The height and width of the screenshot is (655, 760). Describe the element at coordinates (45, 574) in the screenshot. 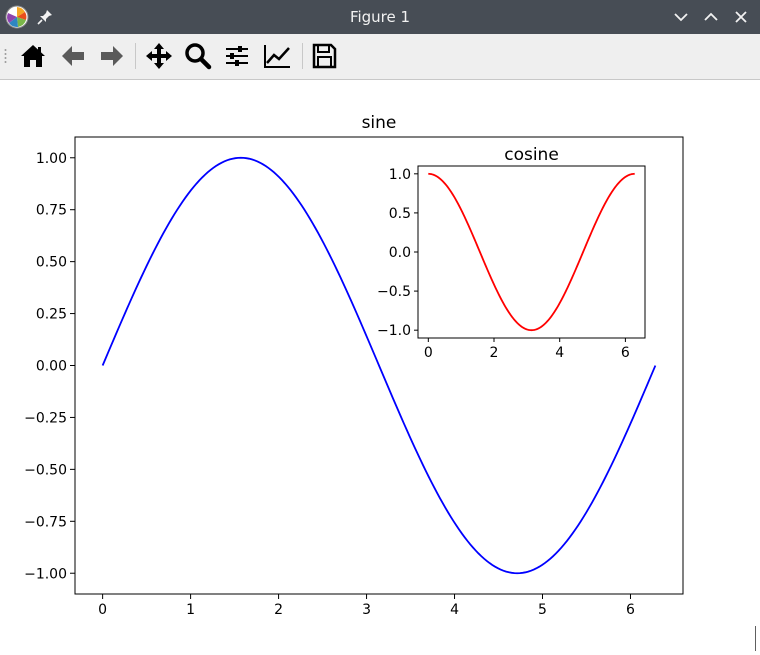

I see `y-tick-label: −1.00` at that location.